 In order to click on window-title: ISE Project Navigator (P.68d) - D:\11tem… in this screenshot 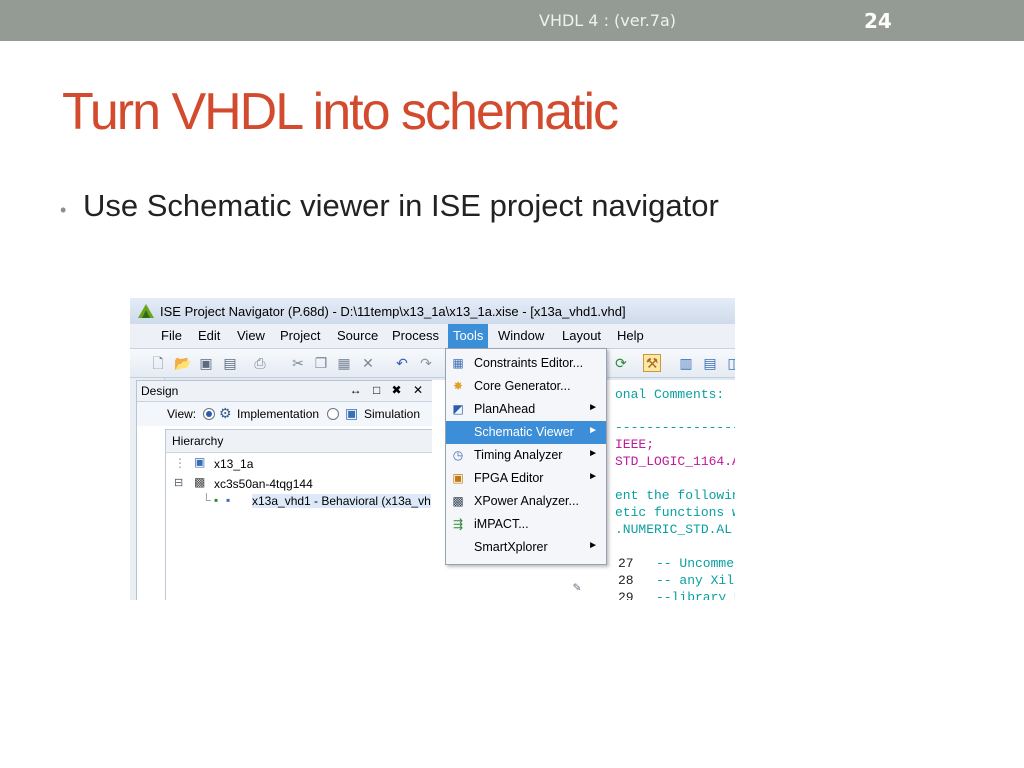, I will do `click(393, 311)`.